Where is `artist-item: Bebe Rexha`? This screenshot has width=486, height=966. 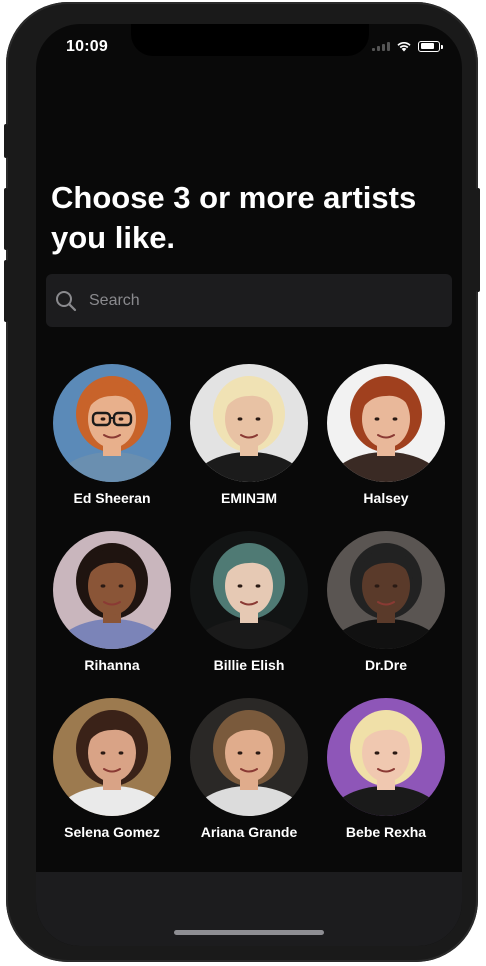 artist-item: Bebe Rexha is located at coordinates (386, 769).